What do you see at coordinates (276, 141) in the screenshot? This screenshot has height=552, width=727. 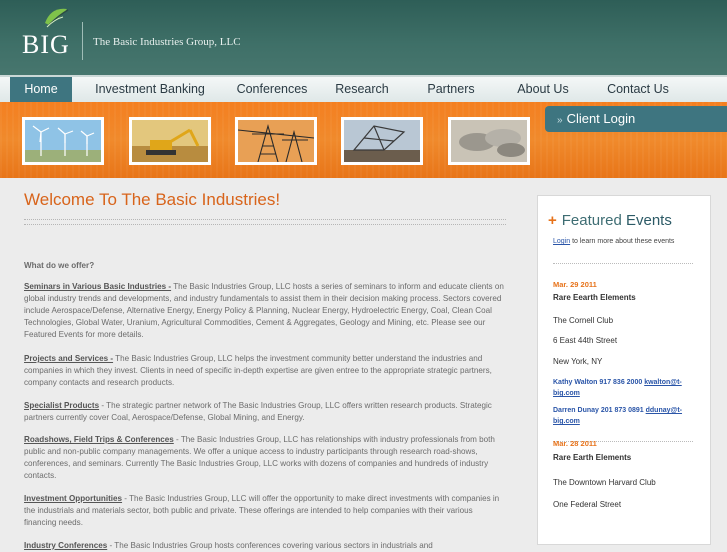 I see `power-towers-image` at bounding box center [276, 141].